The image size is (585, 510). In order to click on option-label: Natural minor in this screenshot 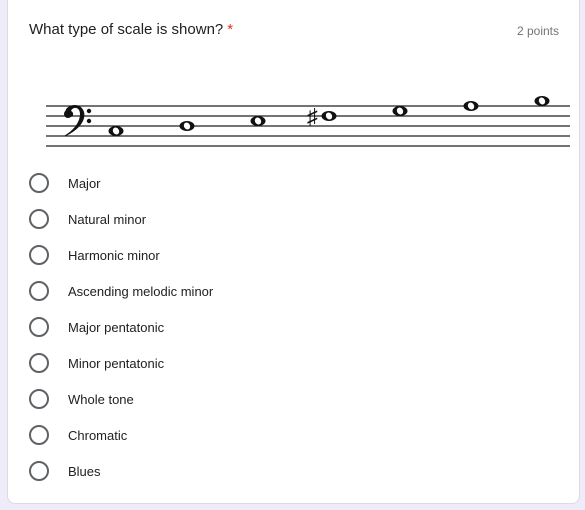, I will do `click(107, 219)`.